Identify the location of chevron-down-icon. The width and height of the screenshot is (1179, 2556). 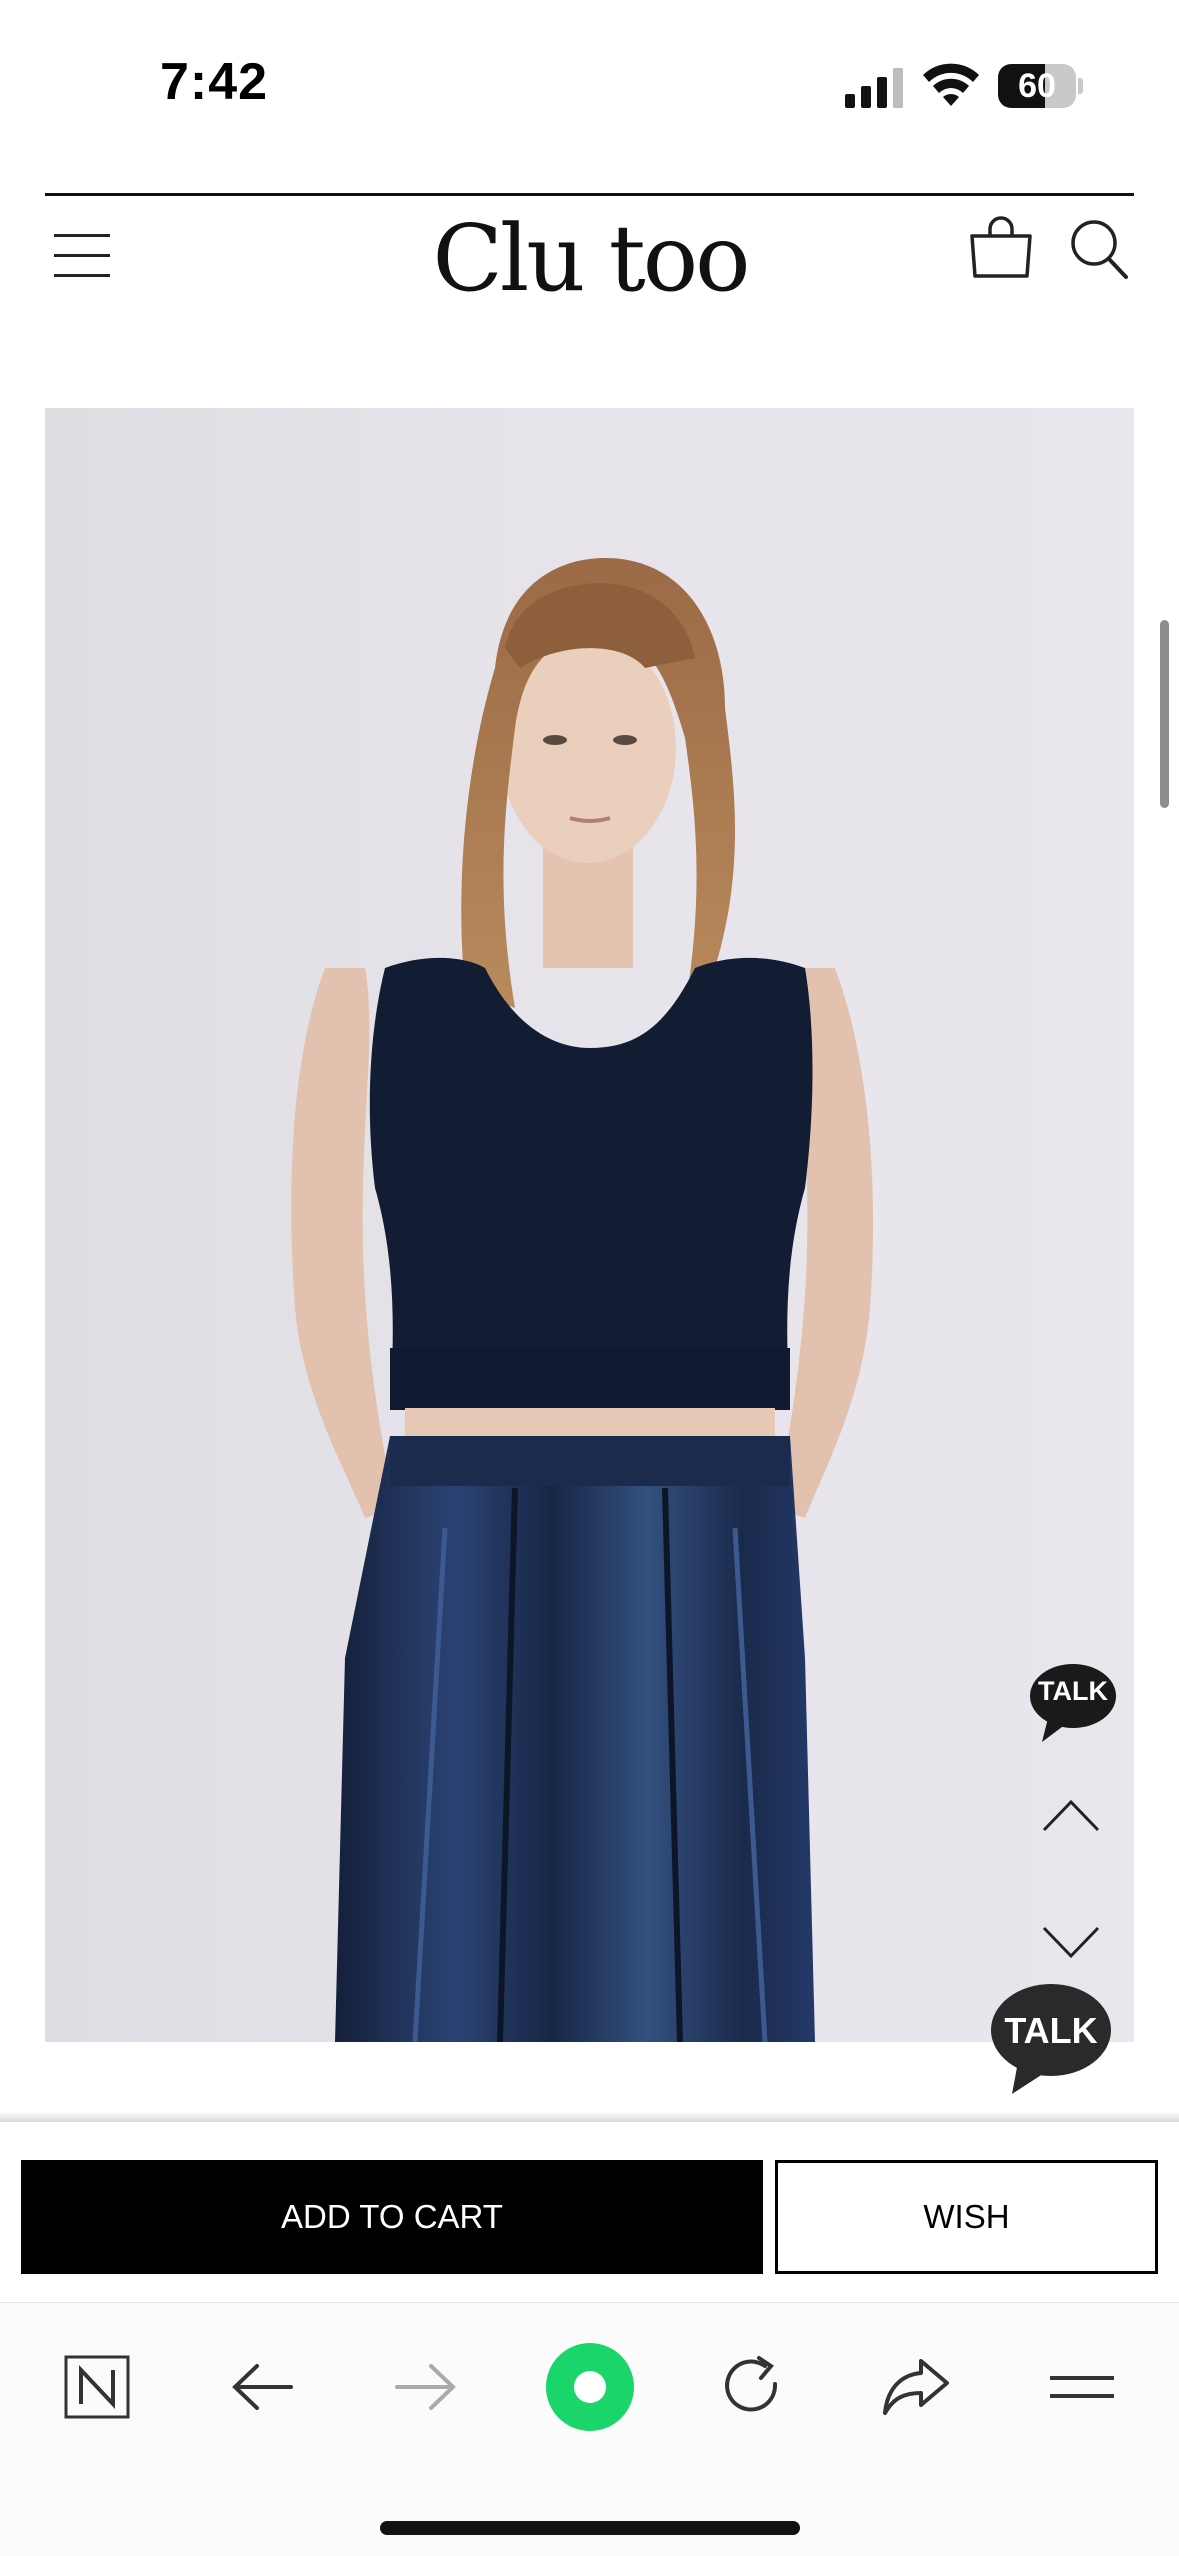
(1071, 1942).